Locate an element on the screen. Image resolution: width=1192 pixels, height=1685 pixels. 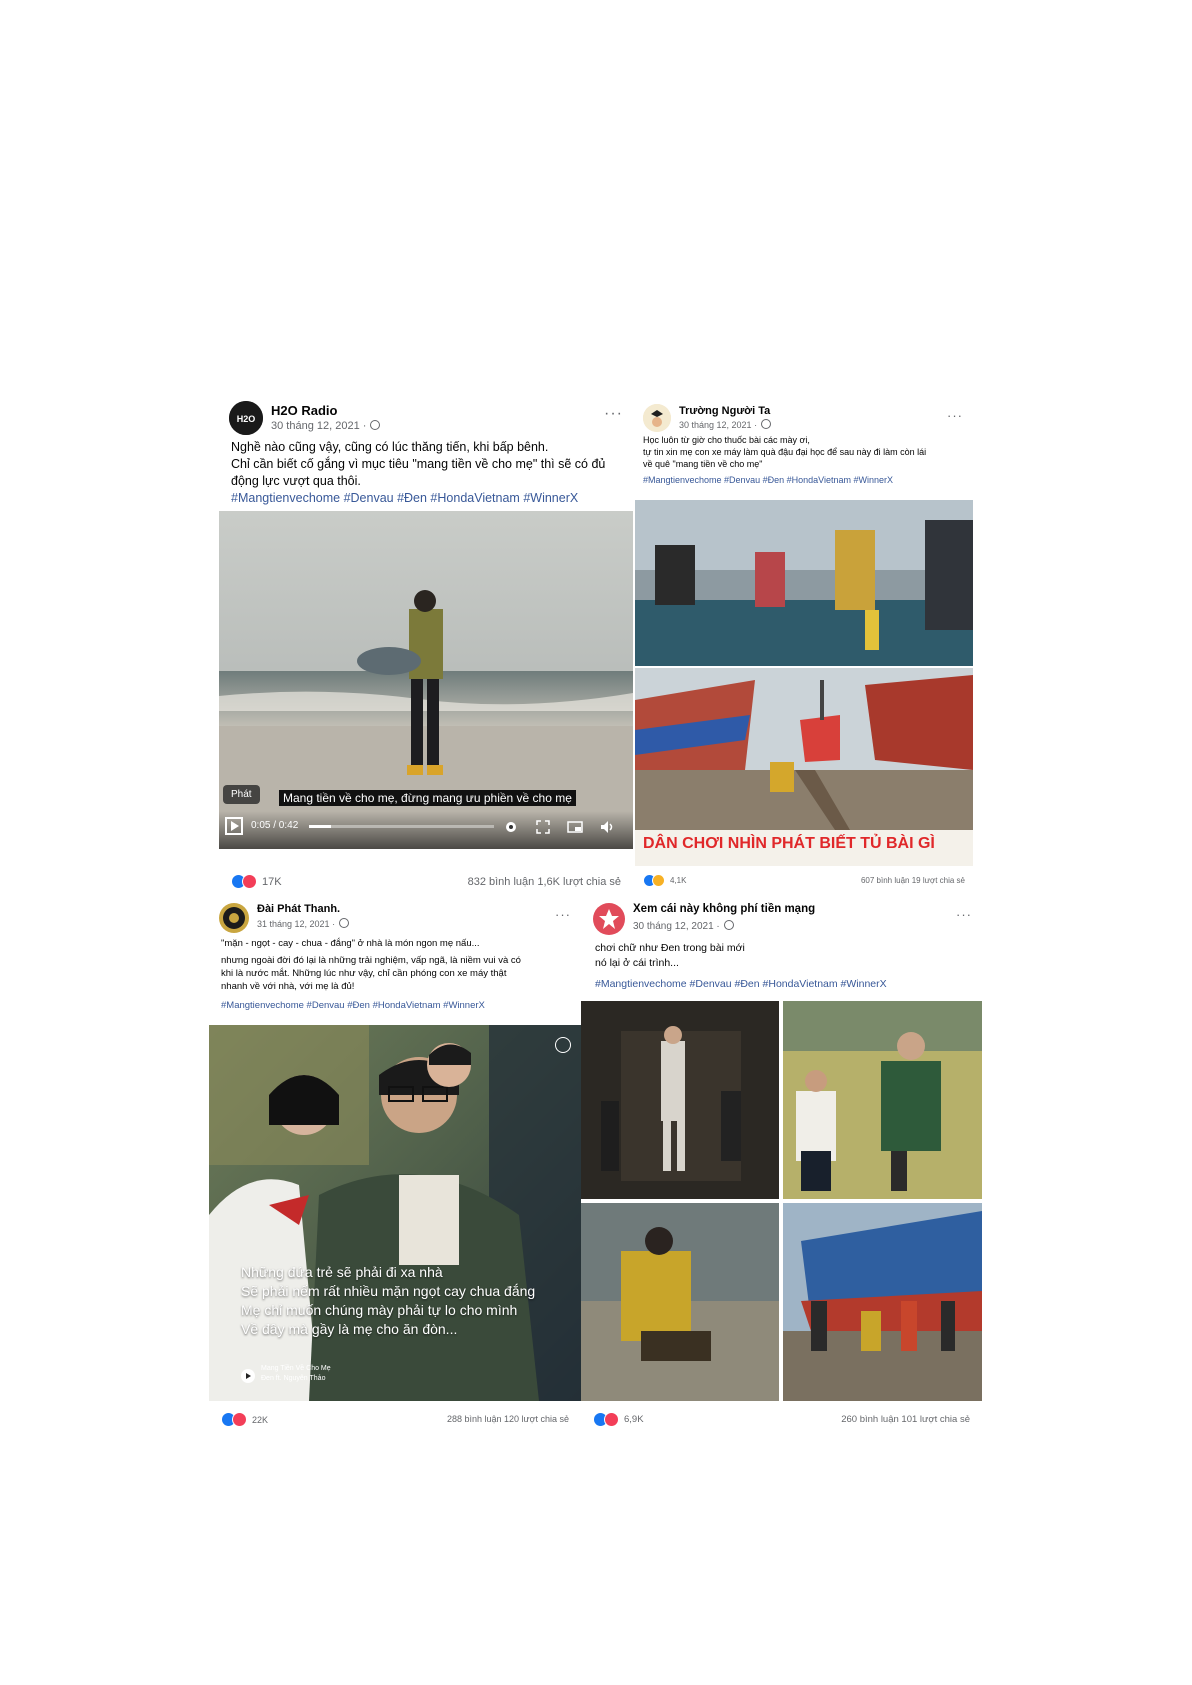
page-avatar: H2O is located at coordinates (246, 418).